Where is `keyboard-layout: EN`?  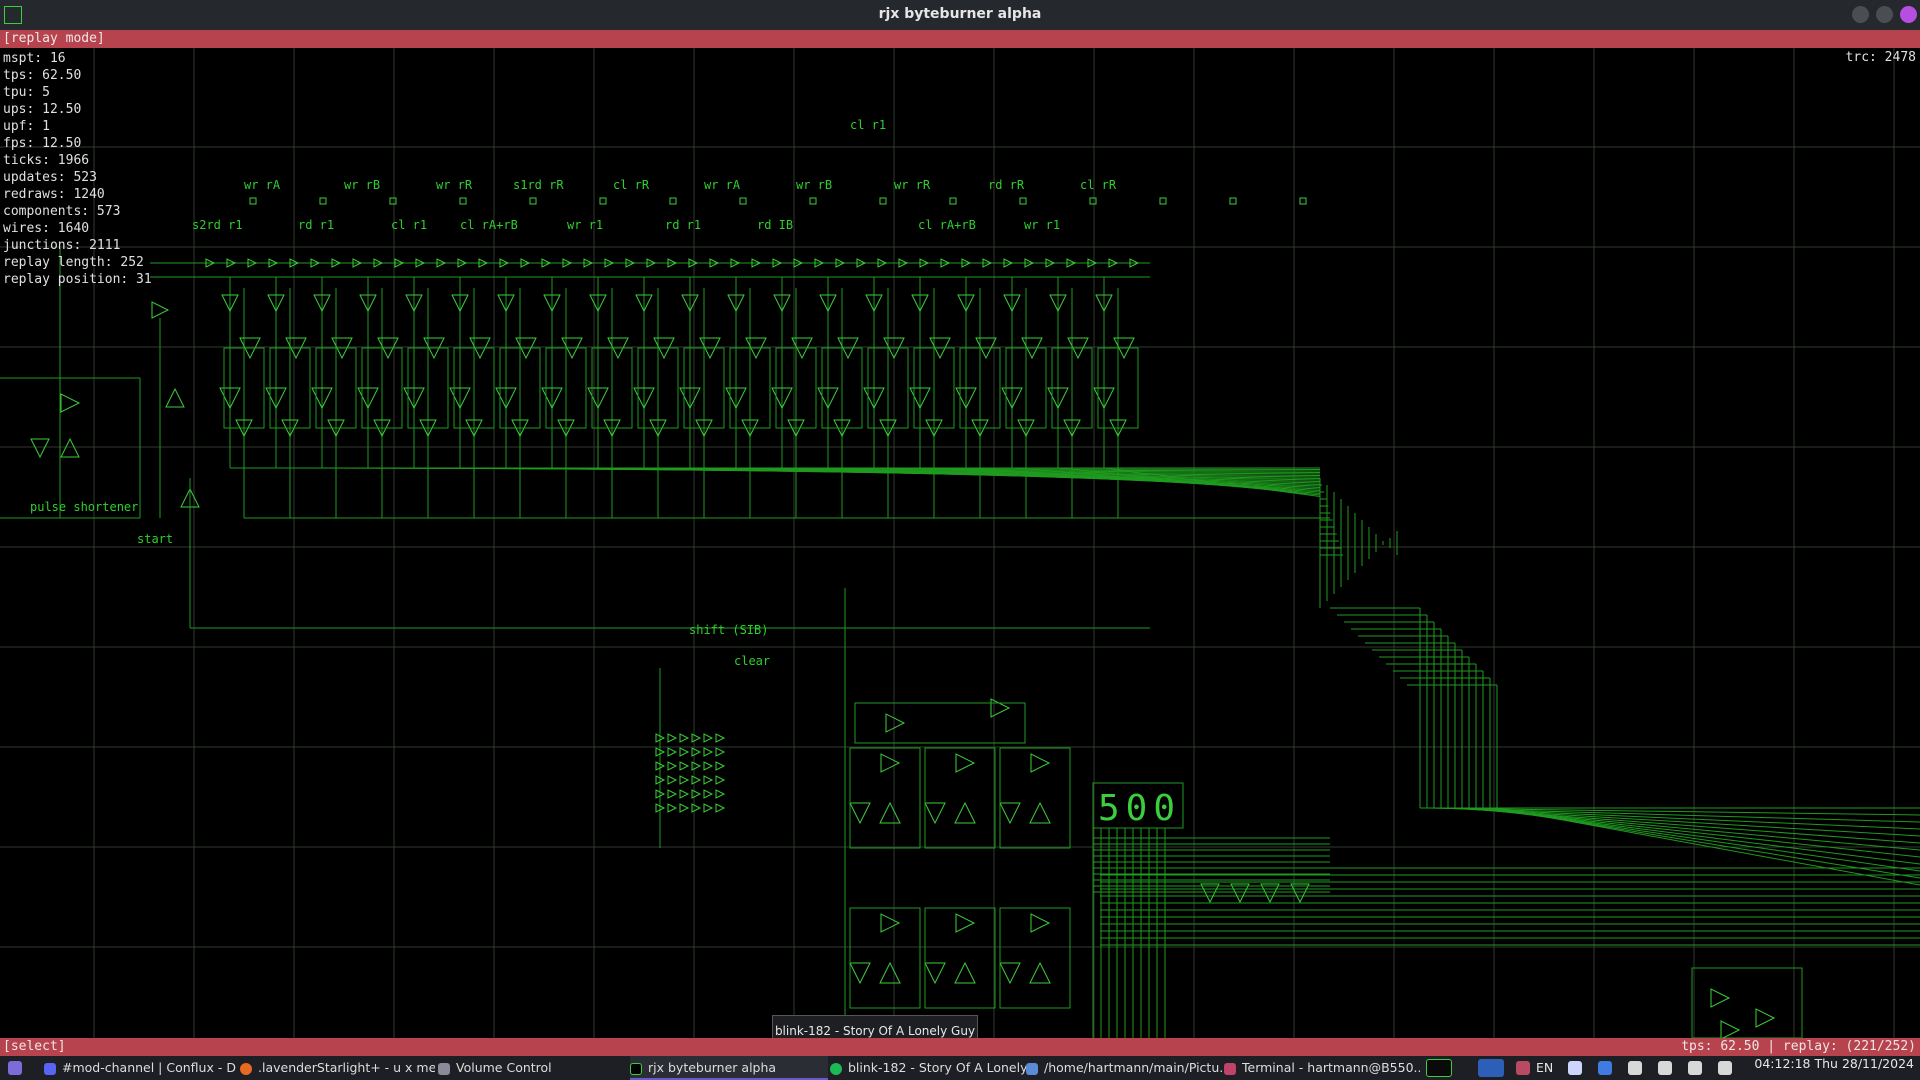
keyboard-layout: EN is located at coordinates (1544, 1068).